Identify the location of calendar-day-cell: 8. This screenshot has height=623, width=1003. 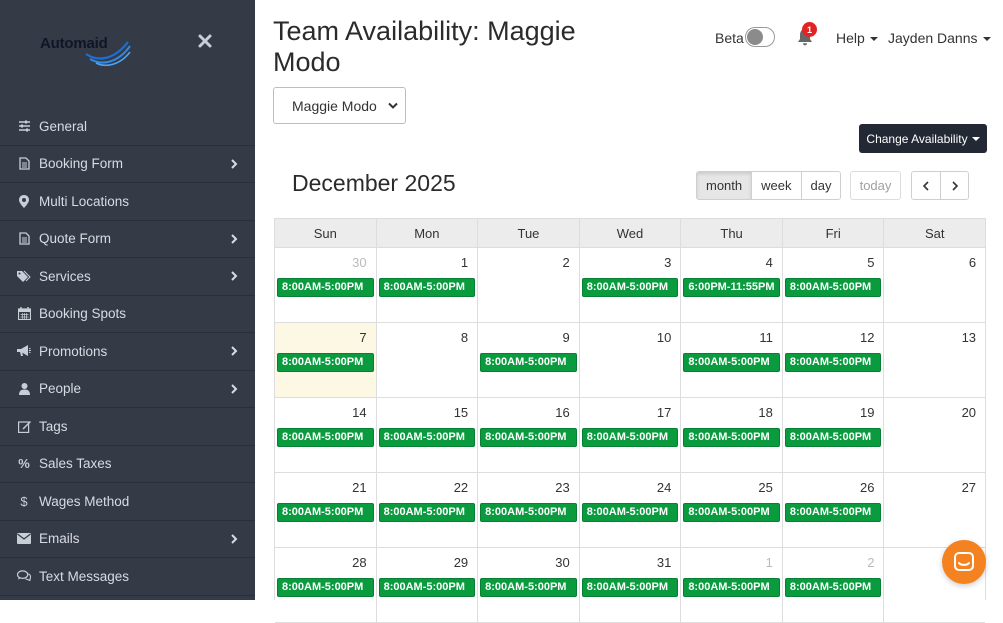
(426, 360).